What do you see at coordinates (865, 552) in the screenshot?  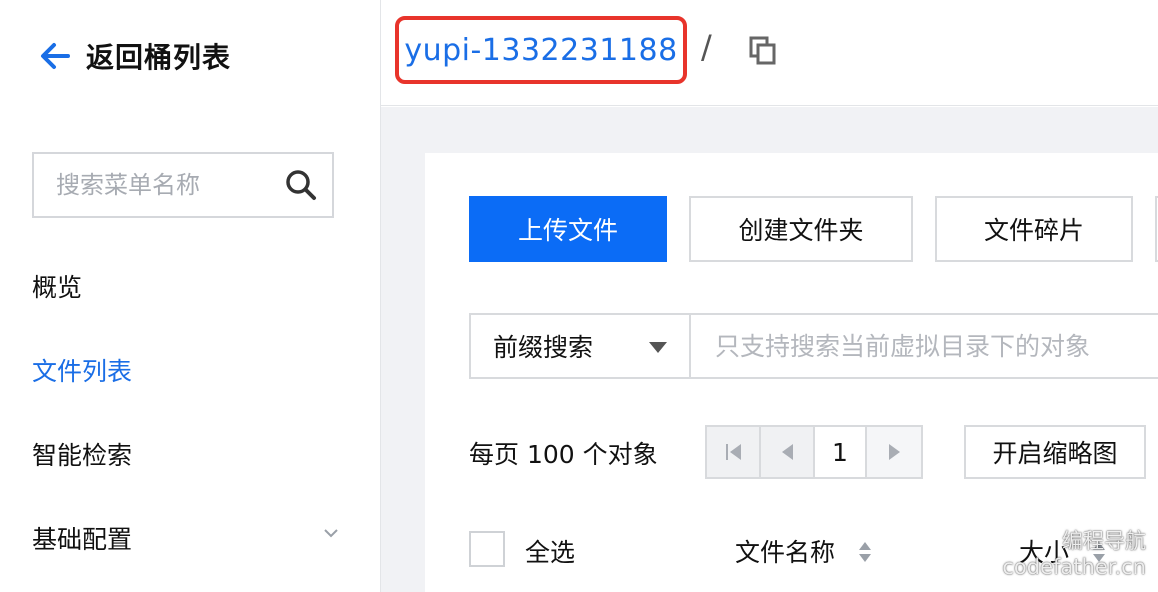 I see `sort-icon` at bounding box center [865, 552].